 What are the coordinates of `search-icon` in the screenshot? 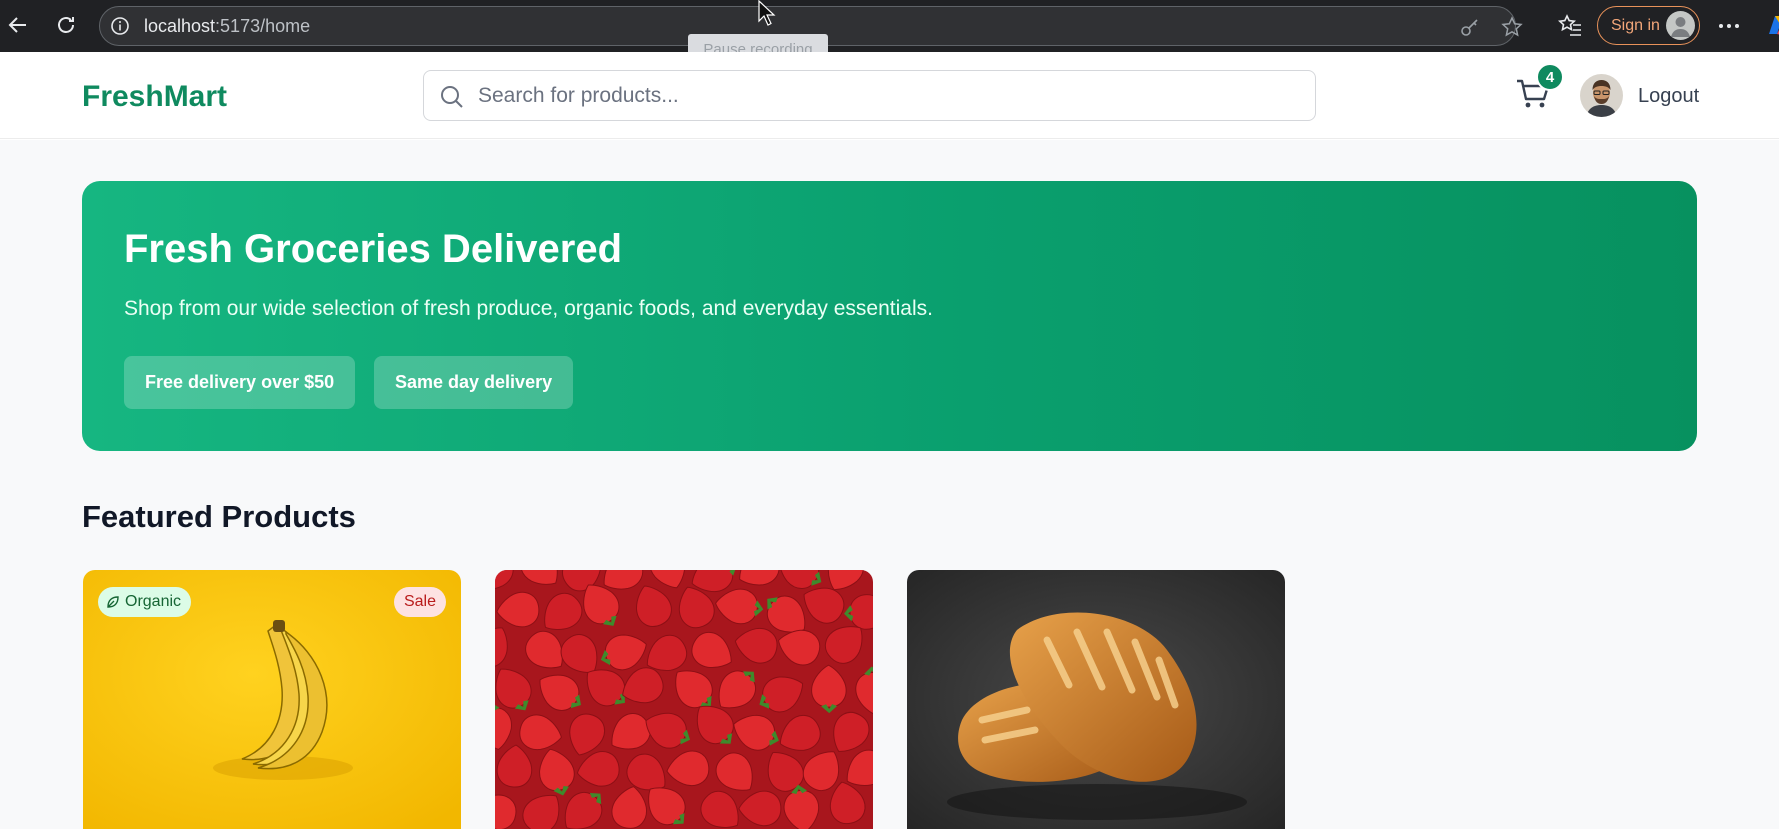 It's located at (452, 97).